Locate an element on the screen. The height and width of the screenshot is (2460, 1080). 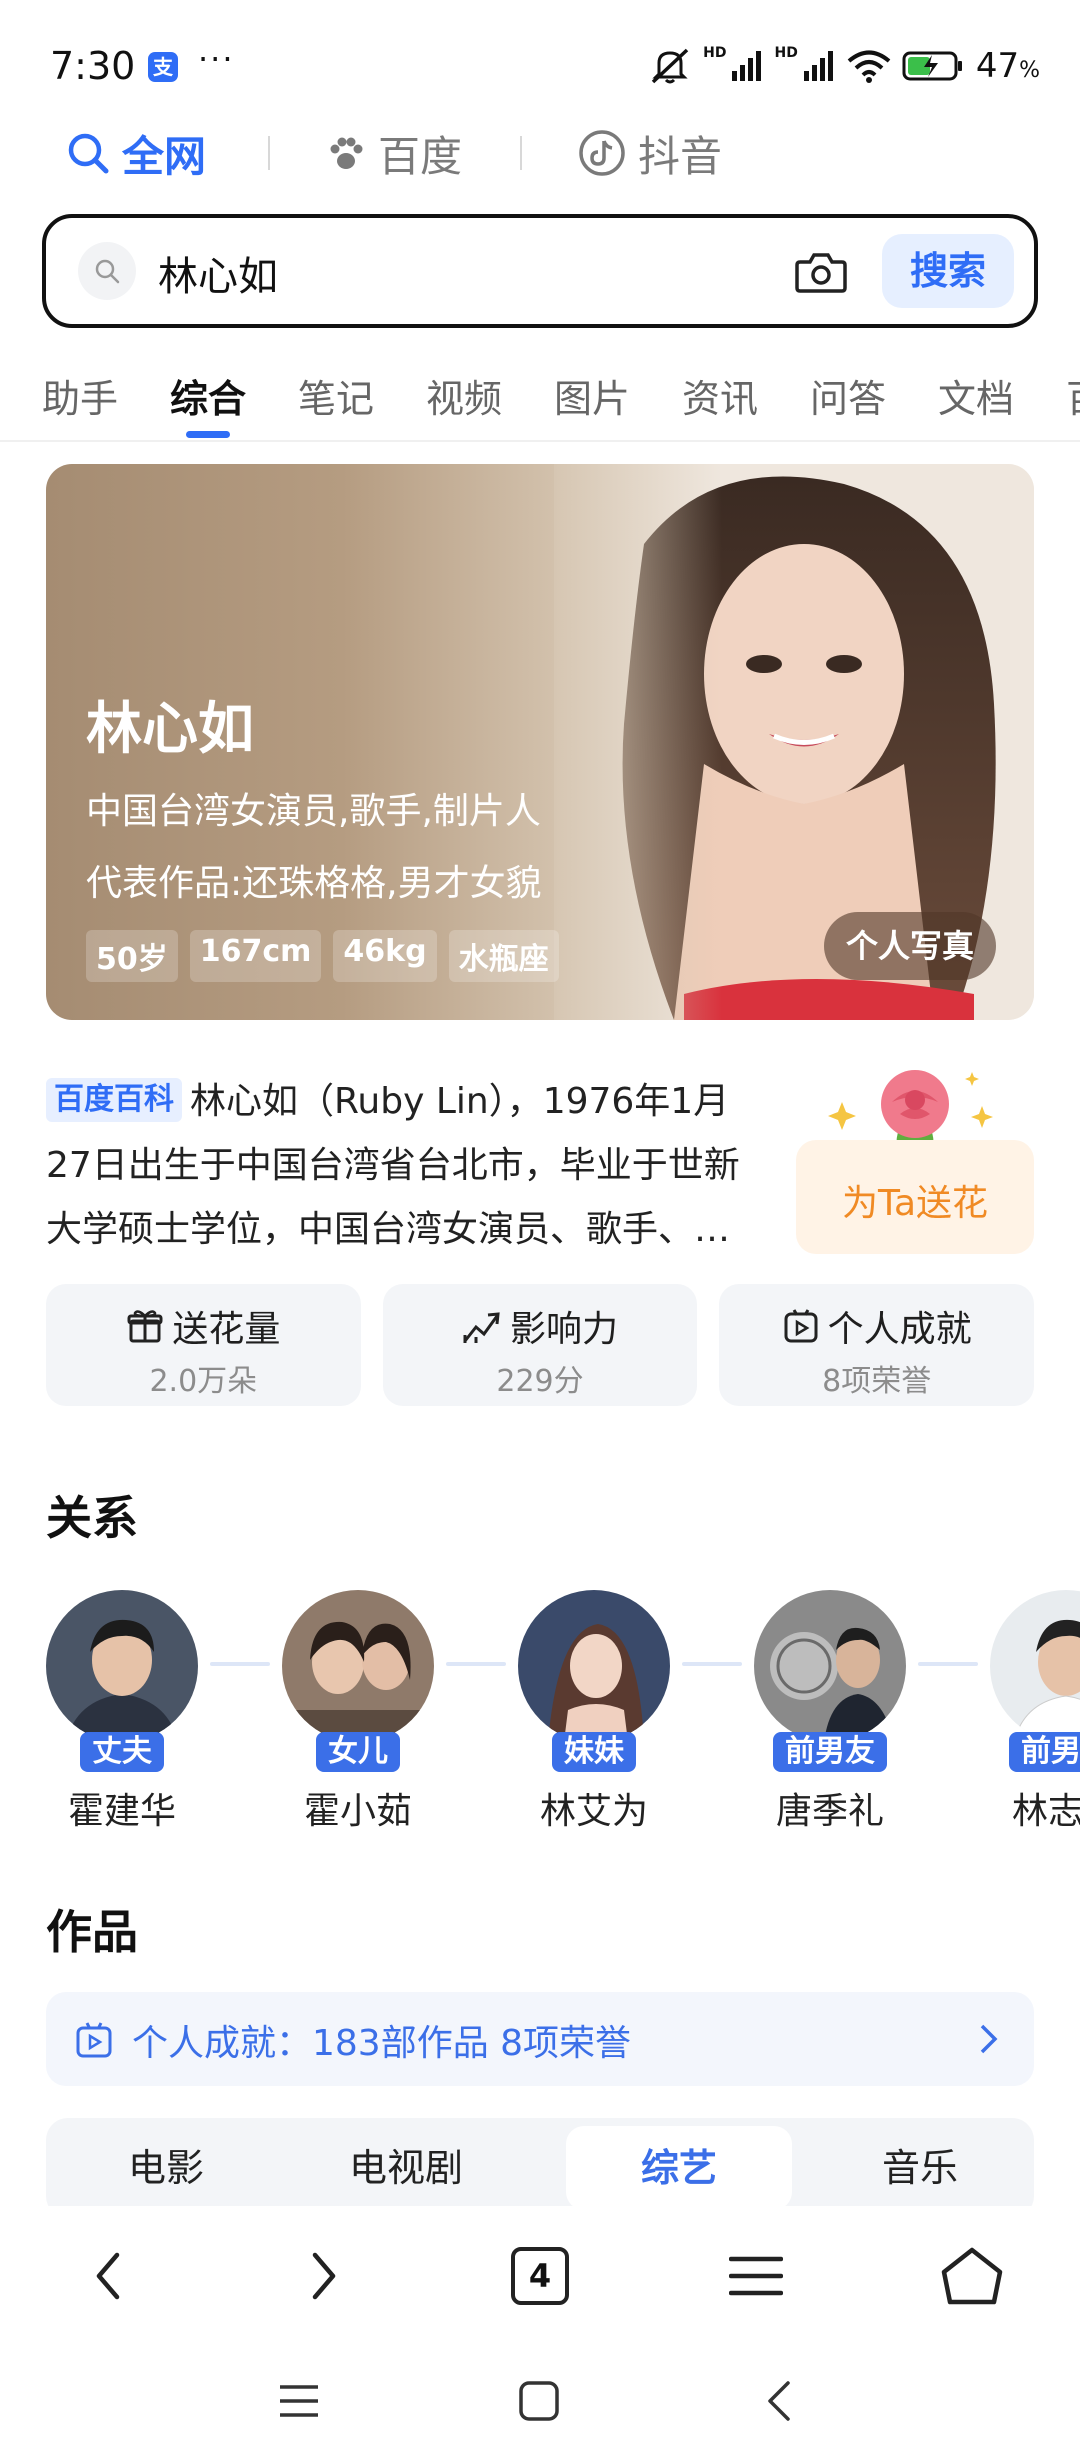
stat-flowers: 送花量 2.0万朵 is located at coordinates (203, 1345).